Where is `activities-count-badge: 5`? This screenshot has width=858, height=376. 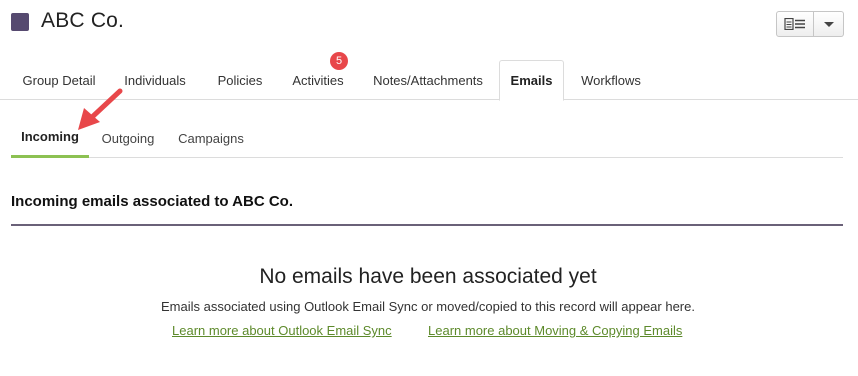 activities-count-badge: 5 is located at coordinates (339, 61).